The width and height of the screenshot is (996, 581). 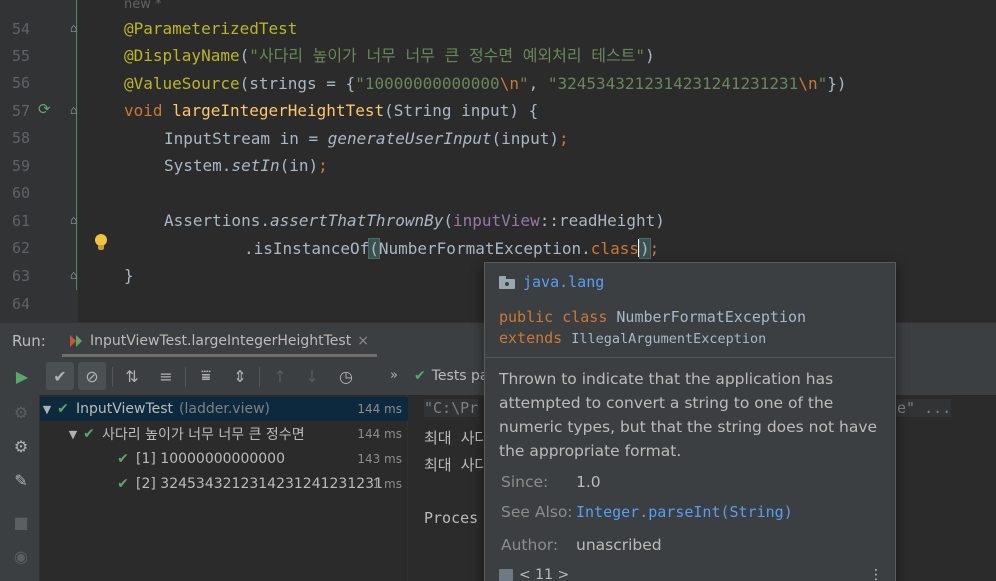 What do you see at coordinates (206, 376) in the screenshot?
I see `expand-all-icon: ⩸` at bounding box center [206, 376].